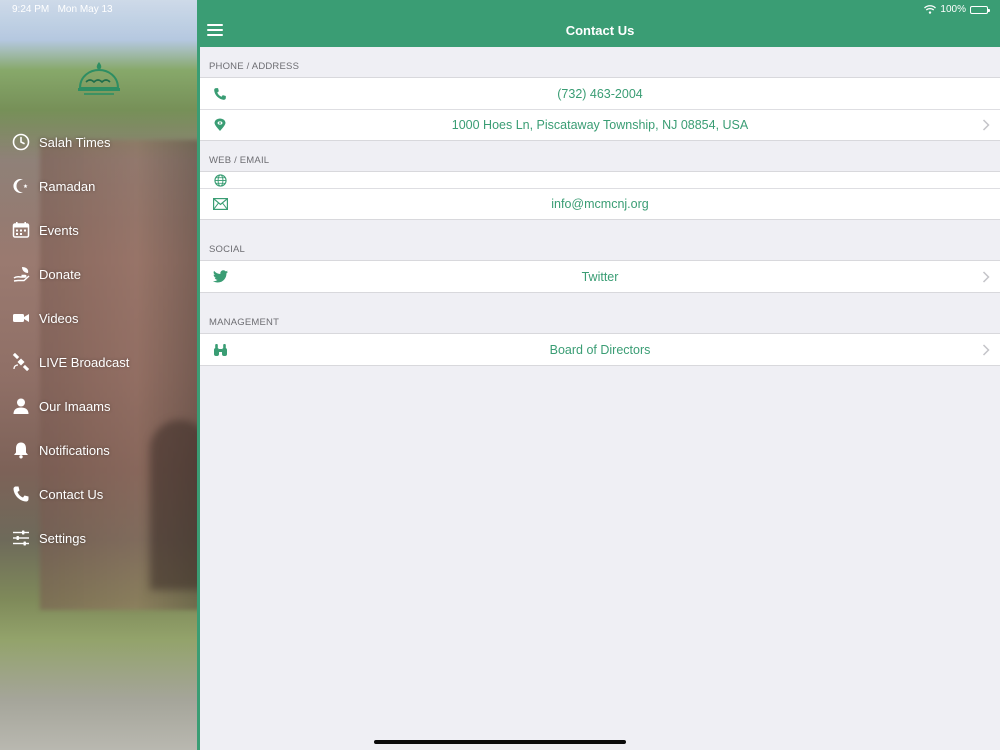  I want to click on mosque-logo-icon, so click(99, 78).